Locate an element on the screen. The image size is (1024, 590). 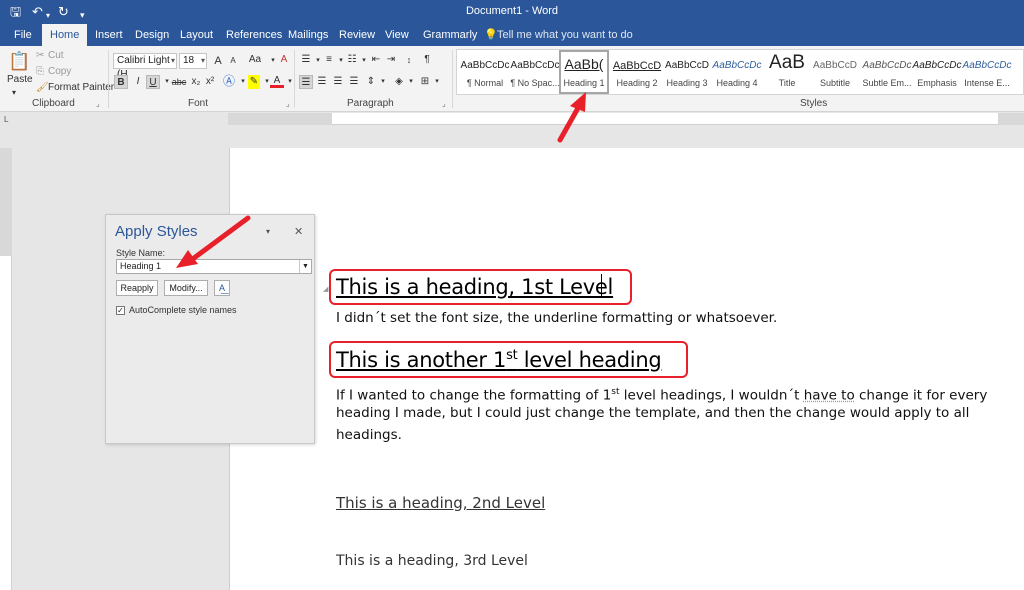
clipboard-group-label: Clipboard is located at coordinates (53, 103).